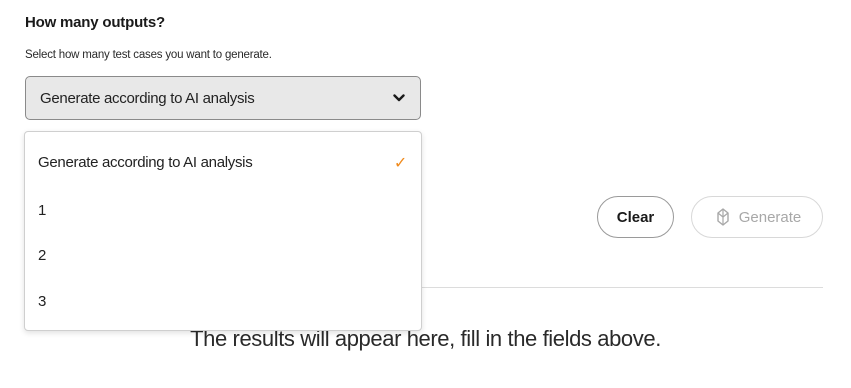  I want to click on outputs-title: How many outputs?, so click(95, 22).